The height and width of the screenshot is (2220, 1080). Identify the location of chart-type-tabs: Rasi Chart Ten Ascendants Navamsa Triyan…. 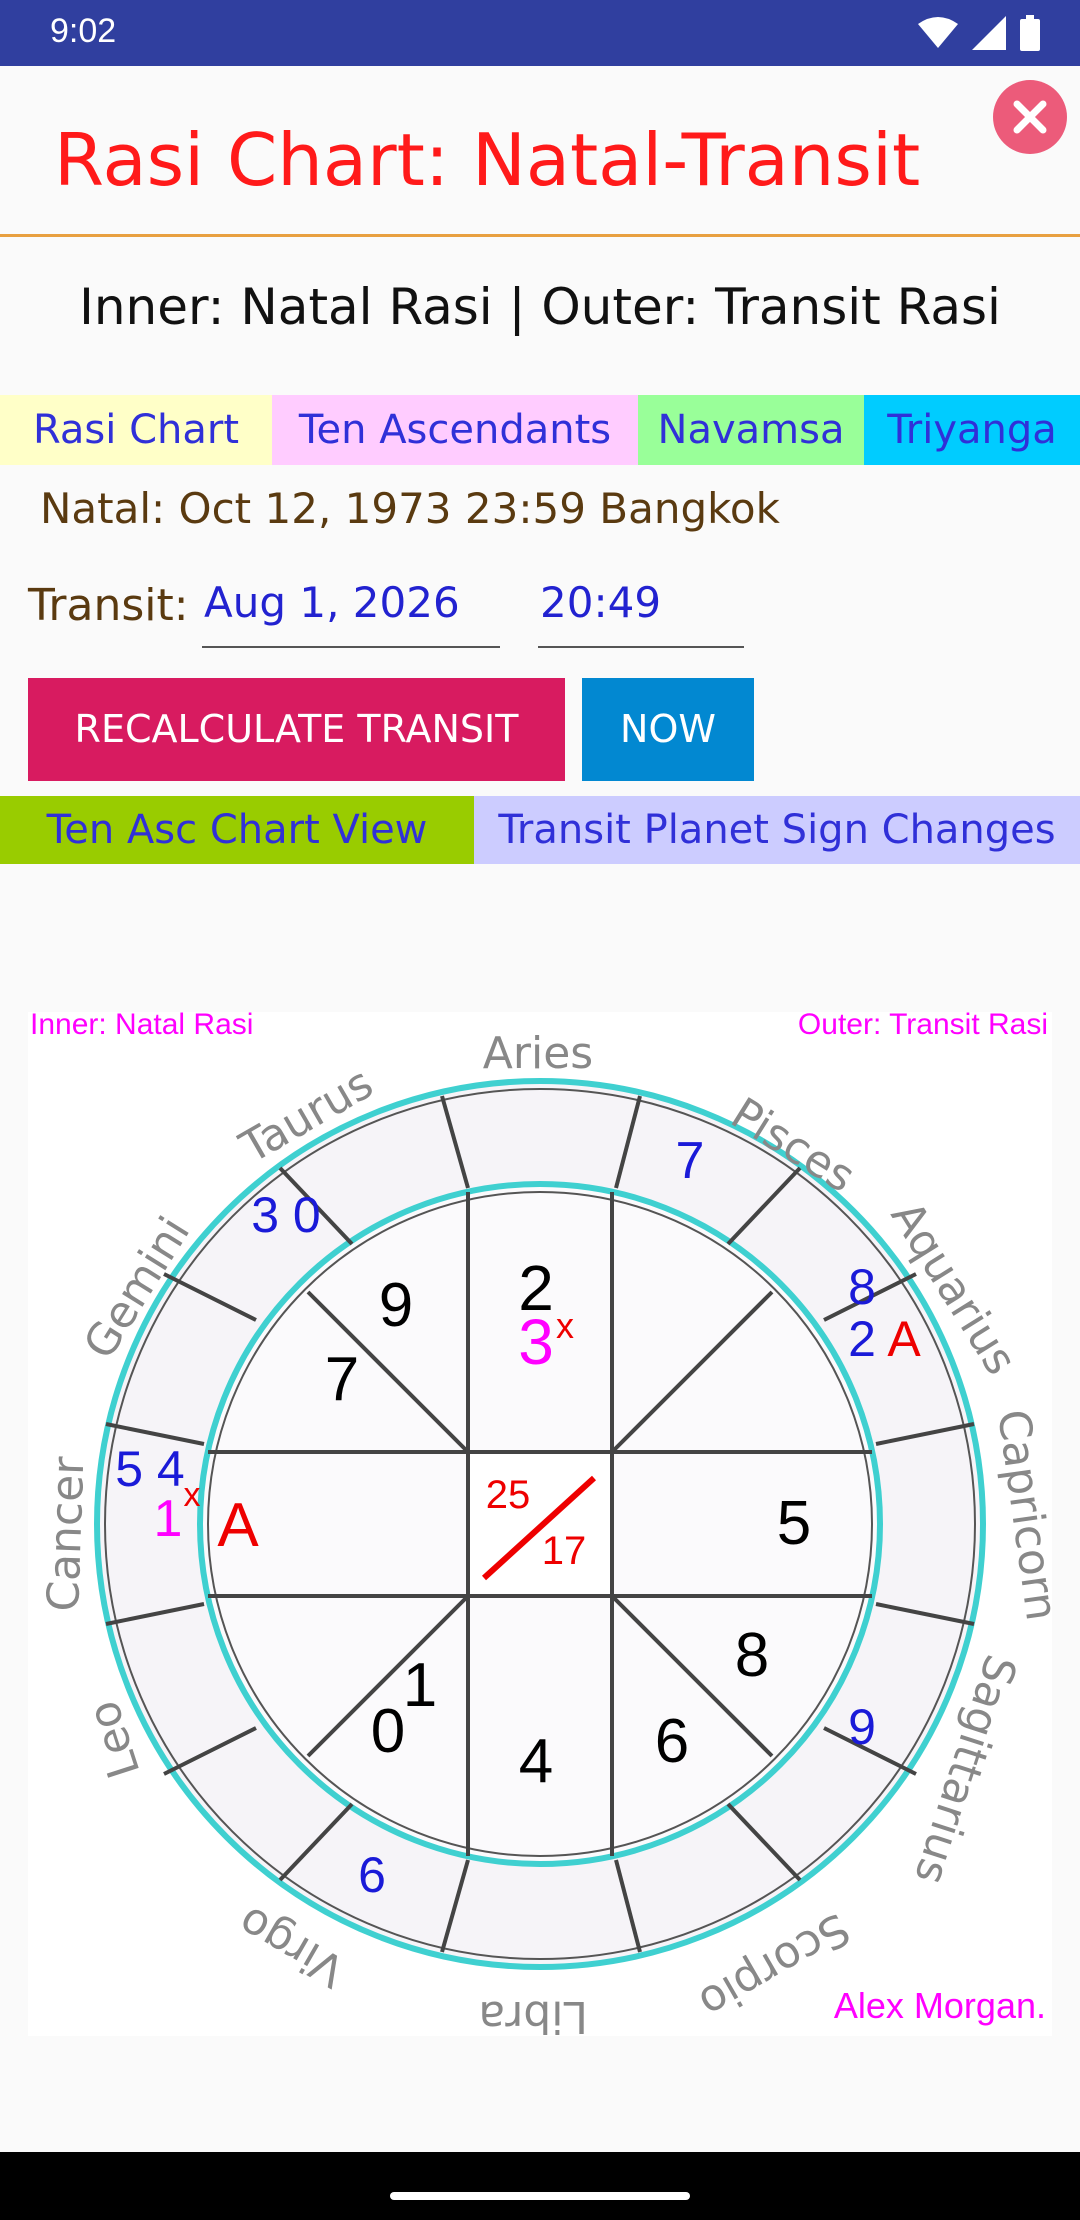
(540, 430).